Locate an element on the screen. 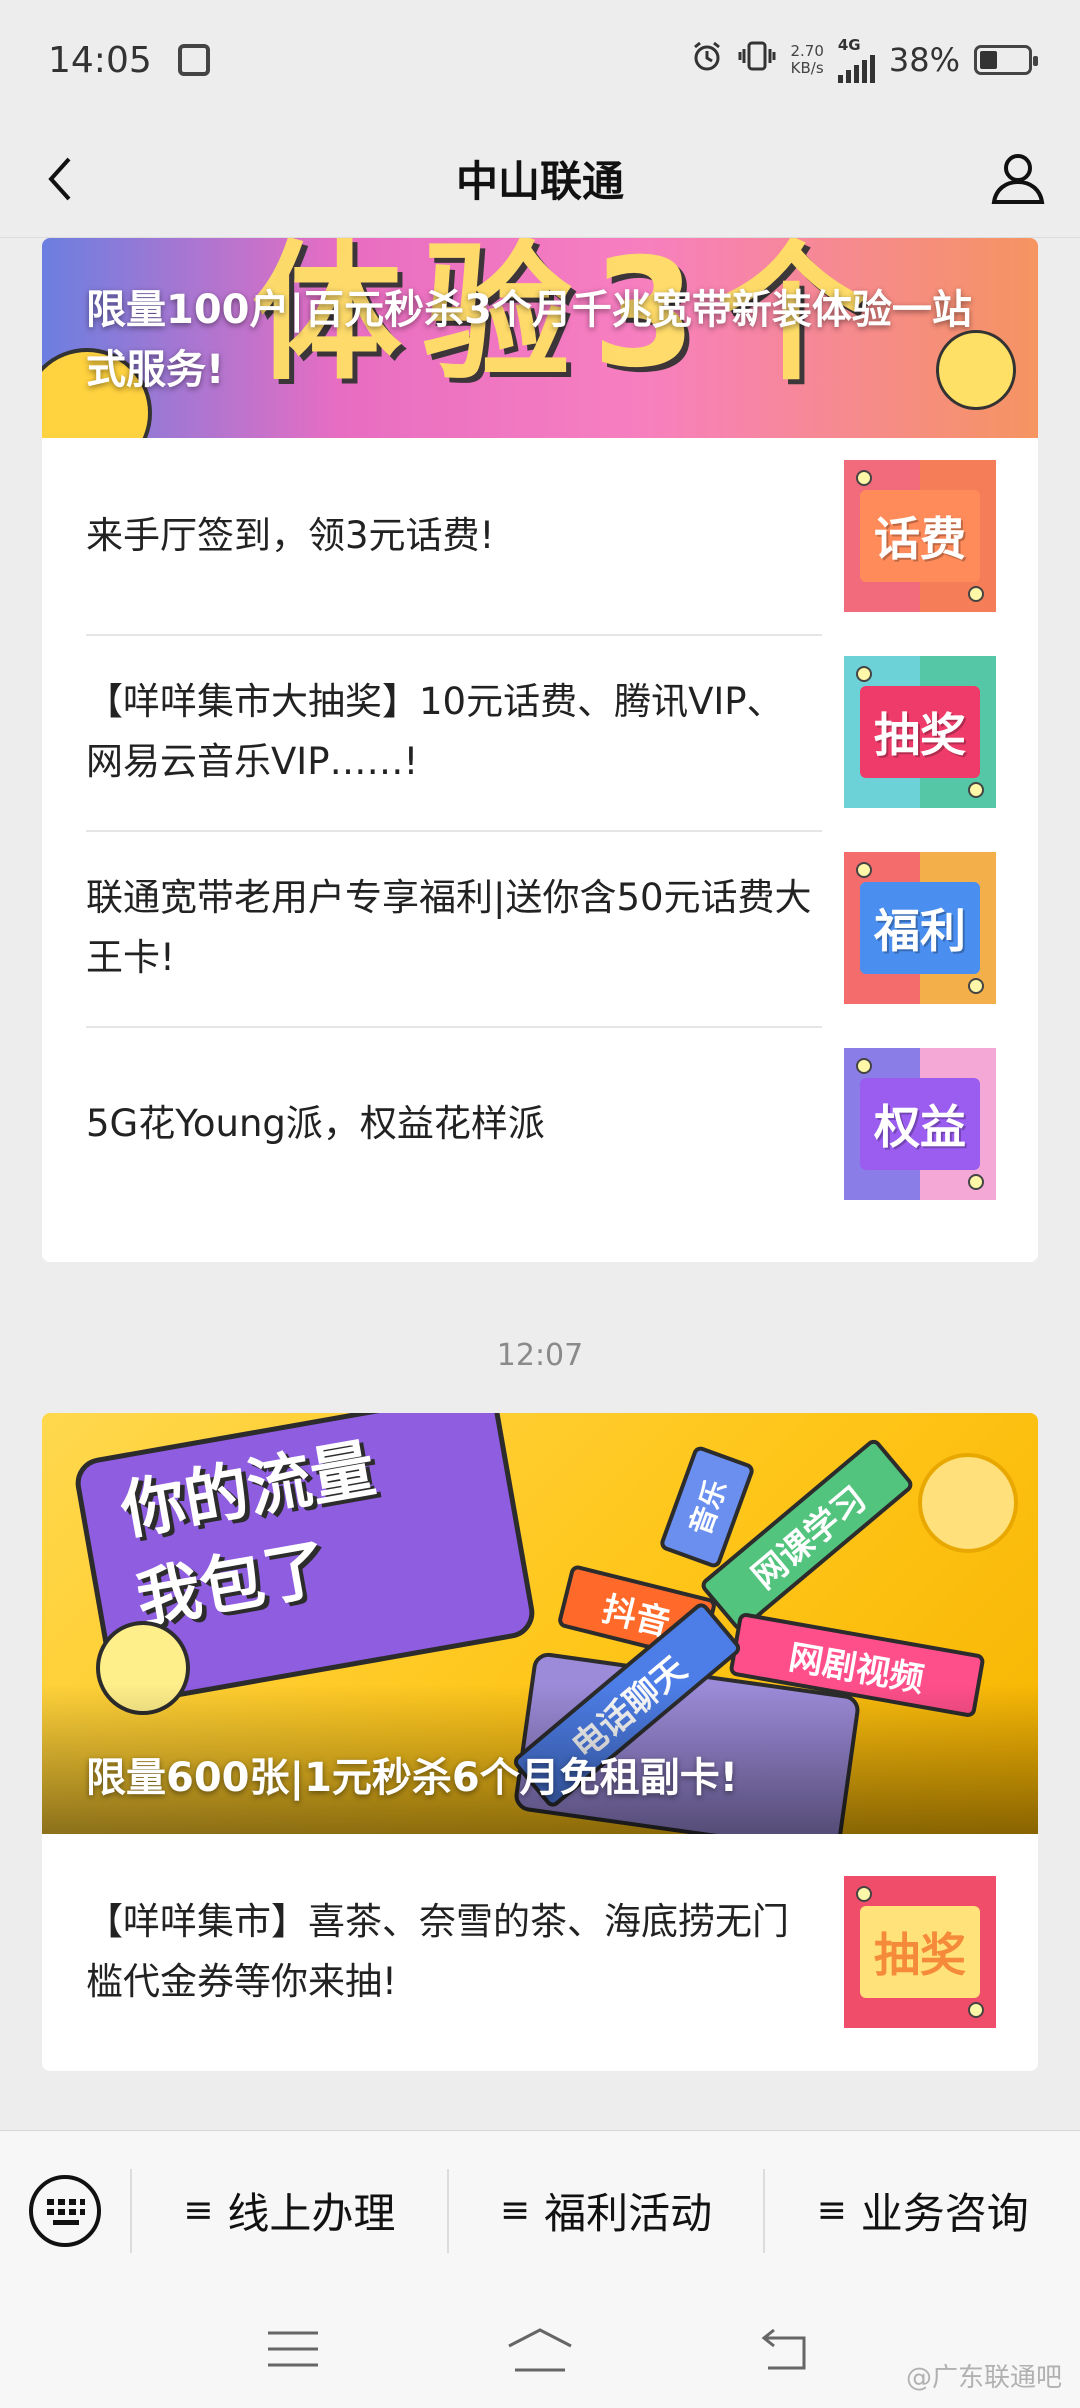 The image size is (1080, 2408). recent-apps-button is located at coordinates (293, 2349).